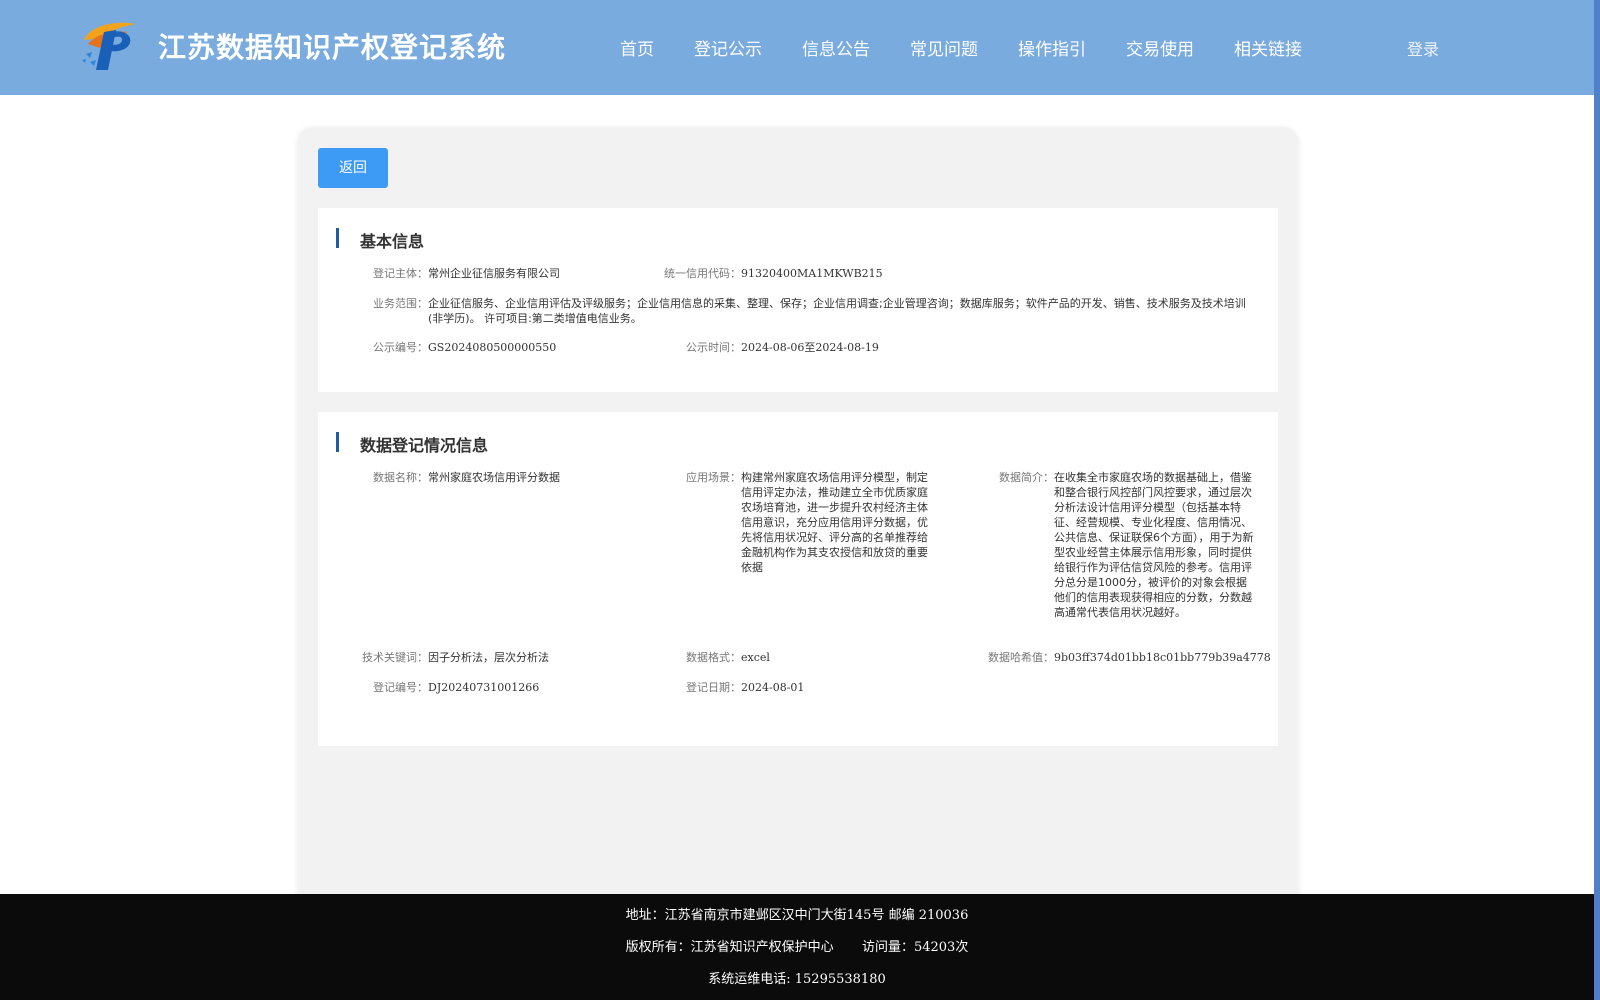 The image size is (1600, 1000). What do you see at coordinates (353, 168) in the screenshot?
I see `back-button: 返回` at bounding box center [353, 168].